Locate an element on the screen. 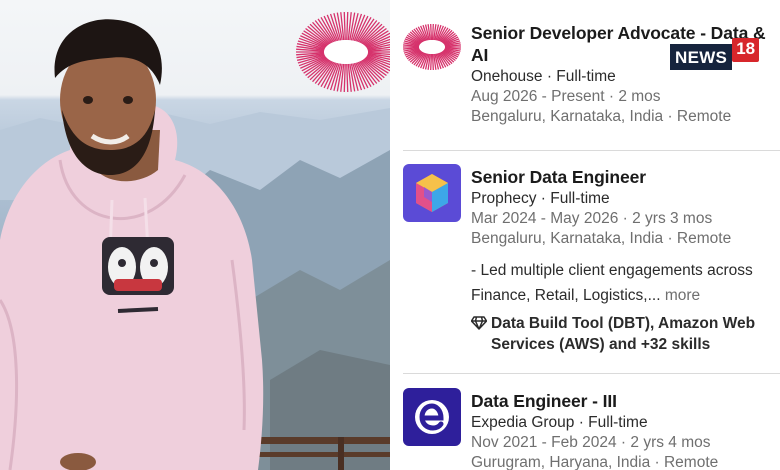 The width and height of the screenshot is (780, 470). news18-watermark: NEWS 18 is located at coordinates (715, 54).